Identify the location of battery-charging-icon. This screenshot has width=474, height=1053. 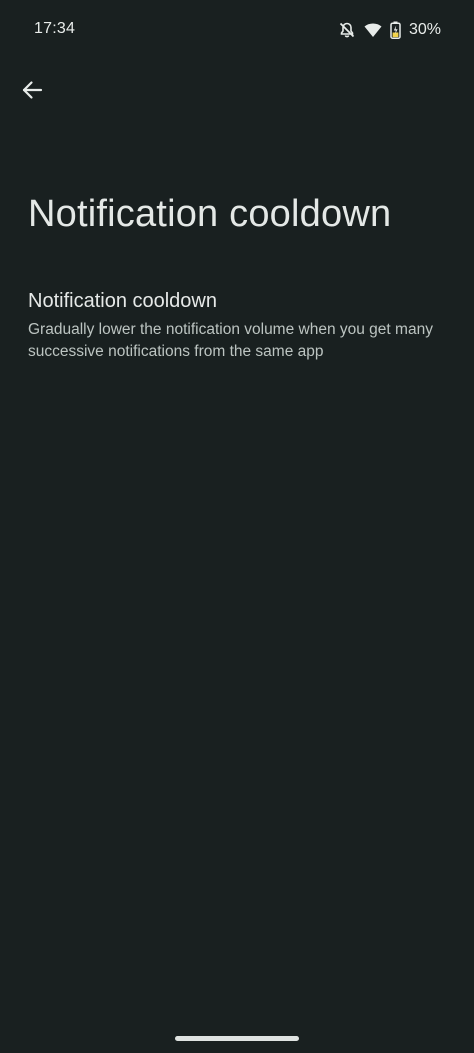
(395, 30).